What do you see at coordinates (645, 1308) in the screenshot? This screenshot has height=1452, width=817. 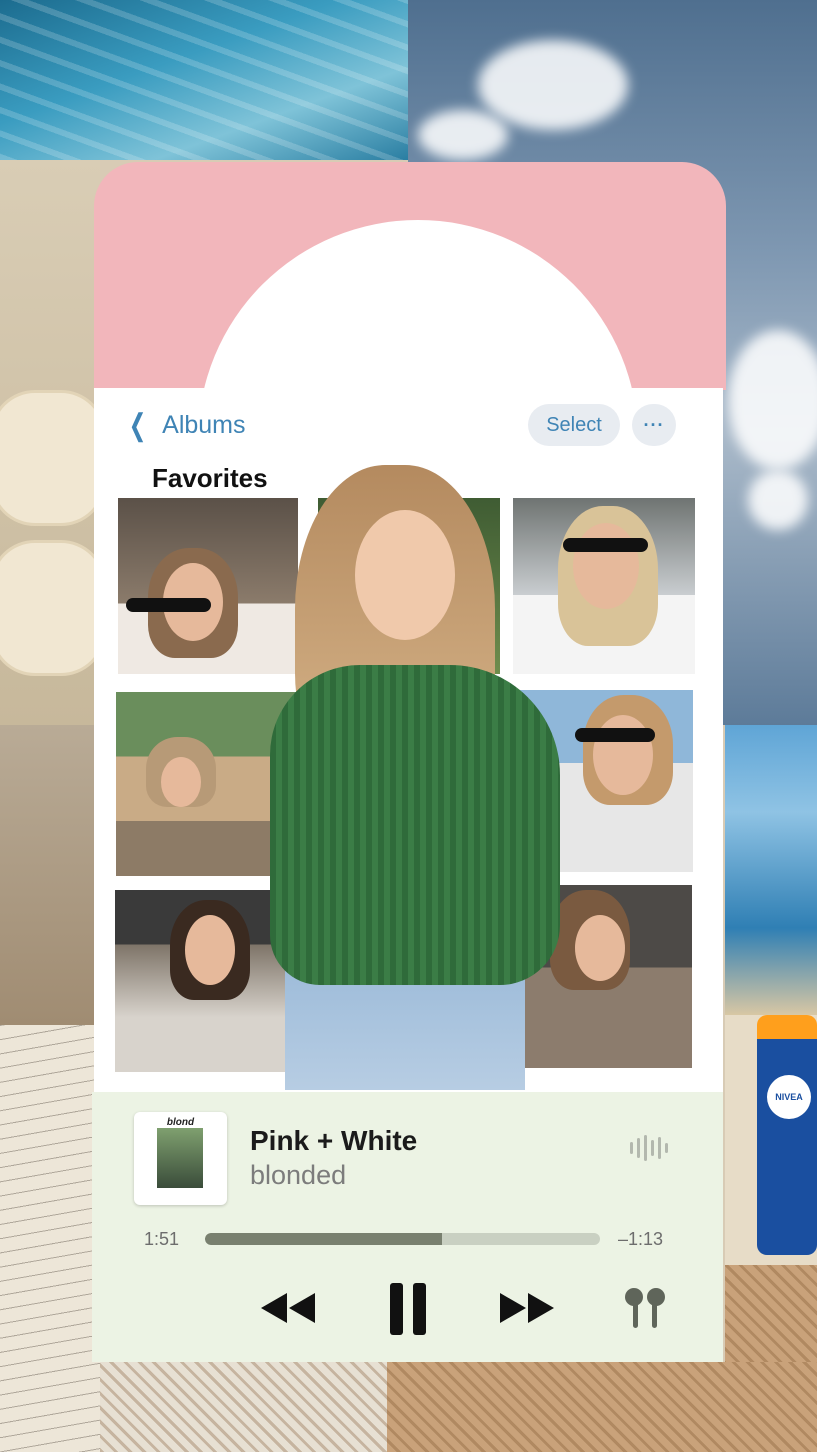 I see `airpods-icon` at bounding box center [645, 1308].